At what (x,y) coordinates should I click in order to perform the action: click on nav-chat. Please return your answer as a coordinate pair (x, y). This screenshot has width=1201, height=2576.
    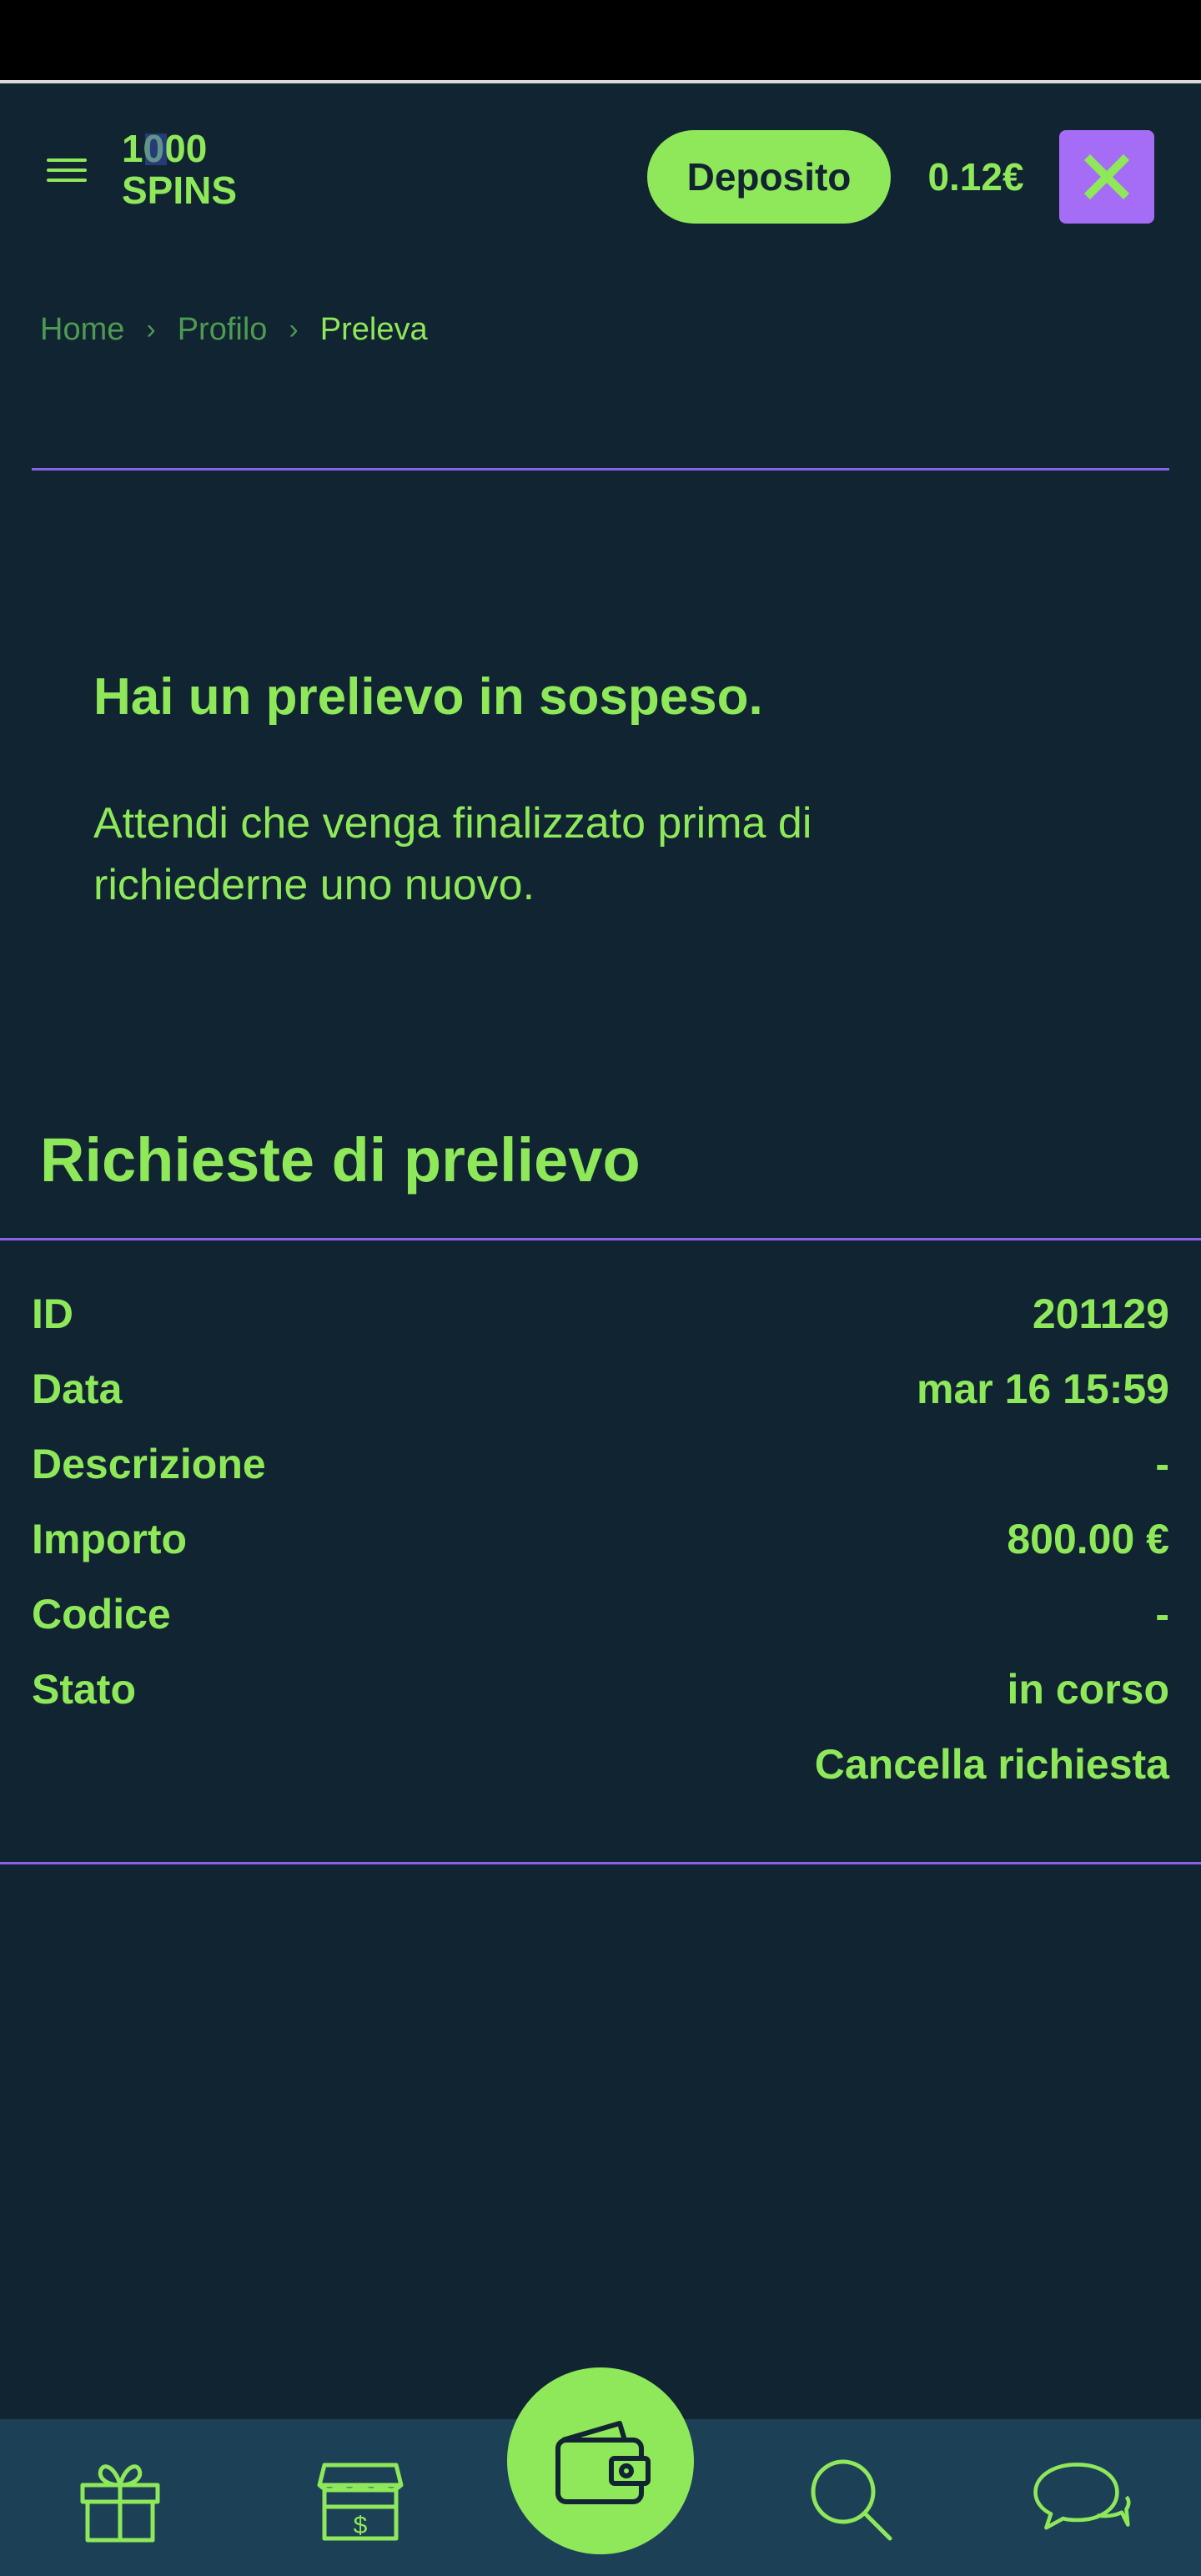
    Looking at the image, I should click on (1081, 2499).